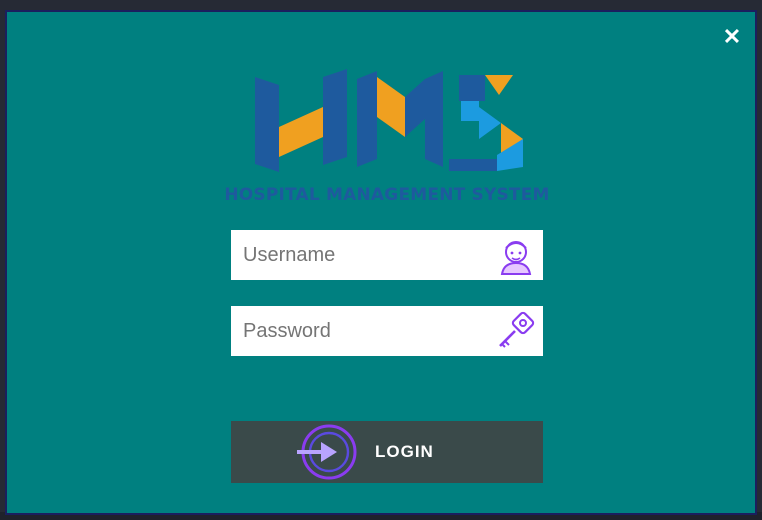 The width and height of the screenshot is (762, 520). Describe the element at coordinates (387, 195) in the screenshot. I see `logo-subtitle: HOSPITAL MANAGEMENT SYSTEM` at that location.